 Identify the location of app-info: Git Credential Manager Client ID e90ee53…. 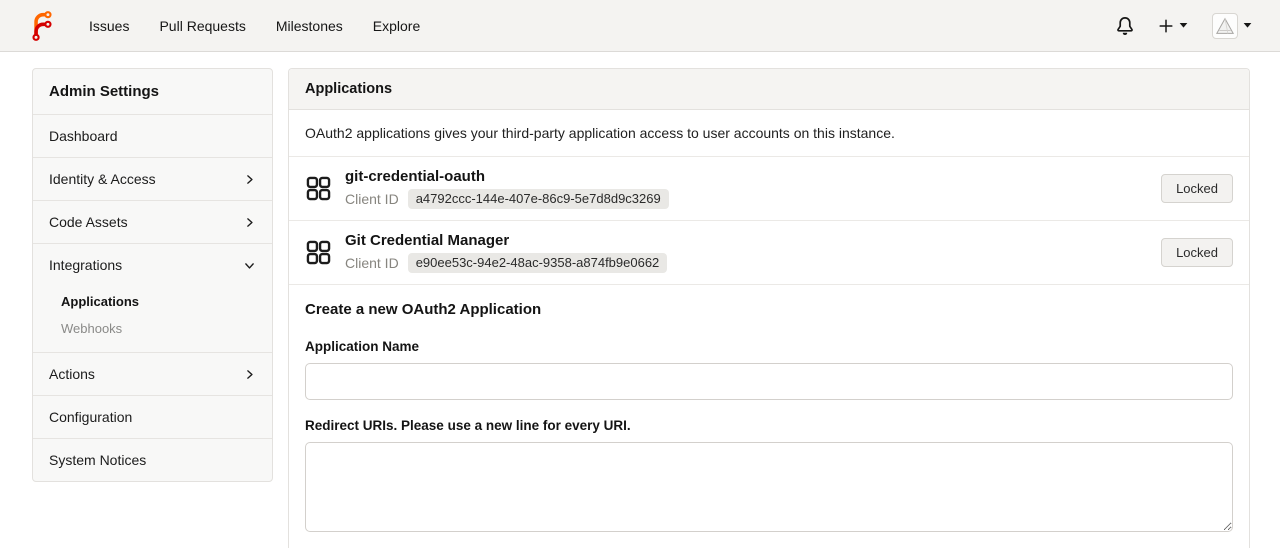
(746, 252).